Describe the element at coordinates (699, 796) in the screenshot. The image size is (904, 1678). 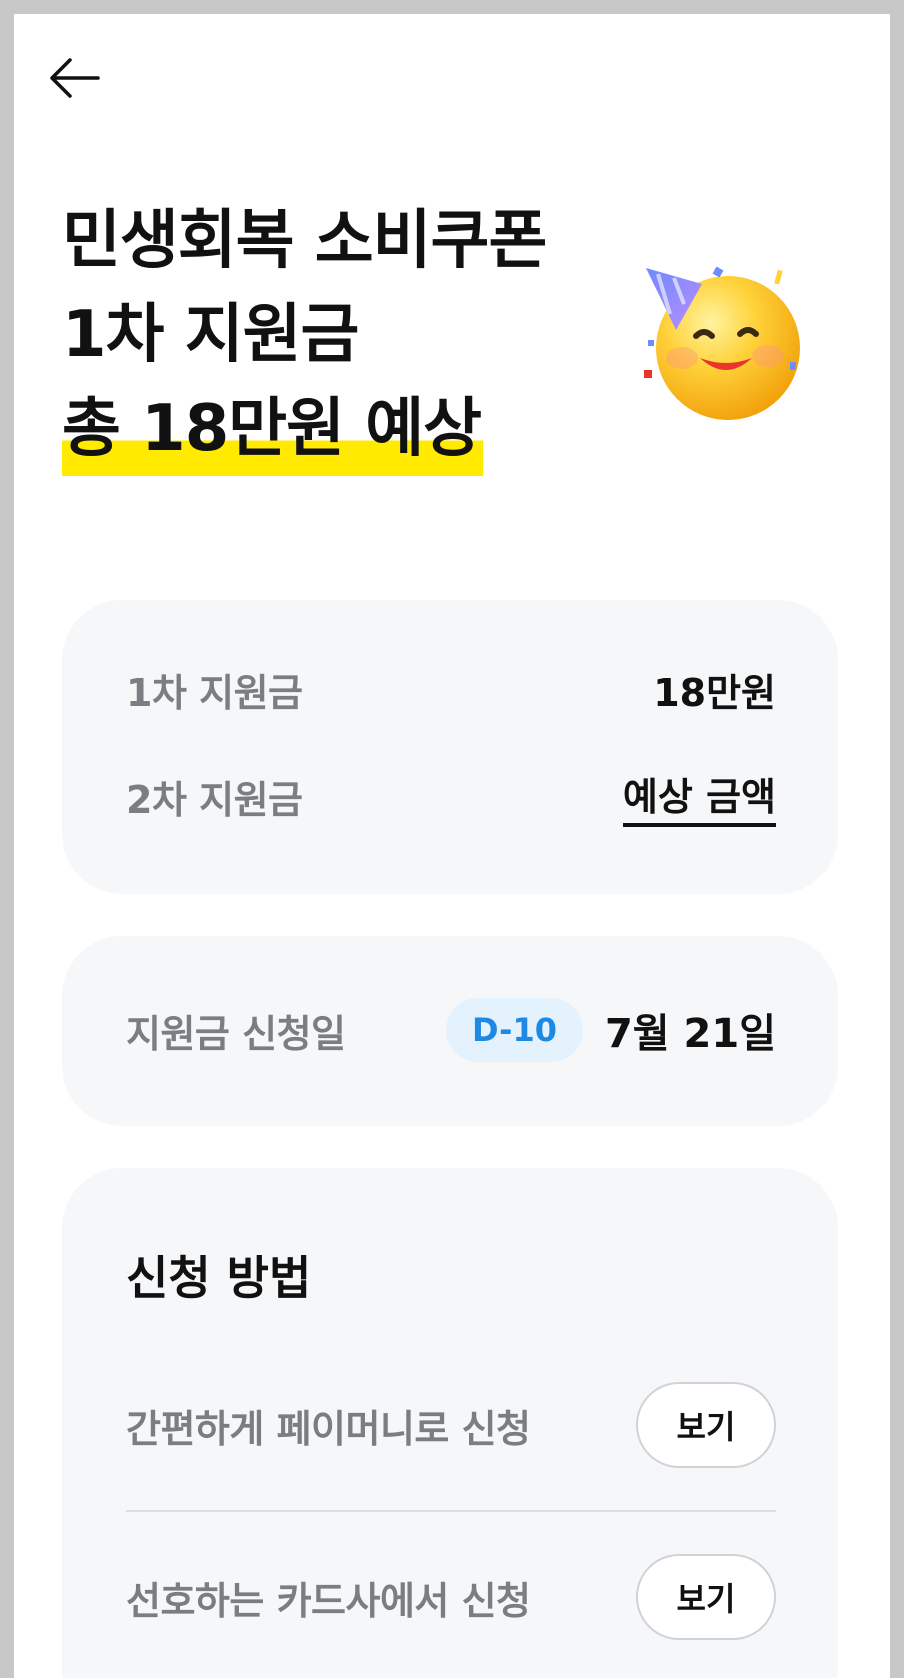
I see `expected-amount-link: 예상 금액` at that location.